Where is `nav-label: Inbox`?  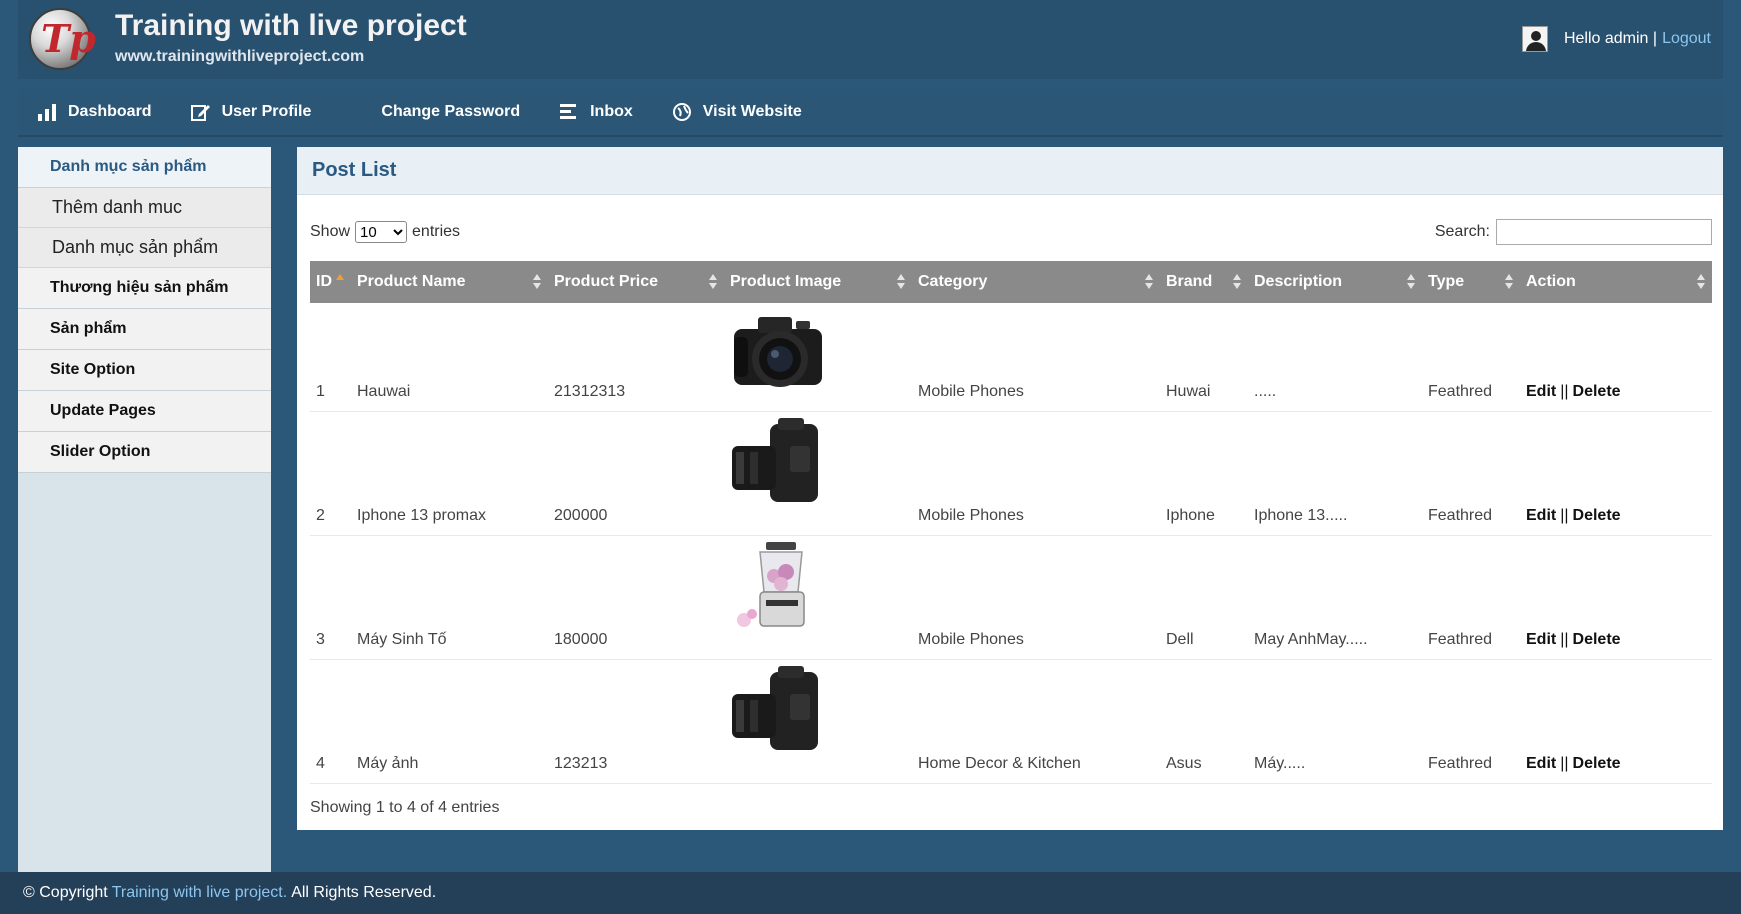 nav-label: Inbox is located at coordinates (611, 111).